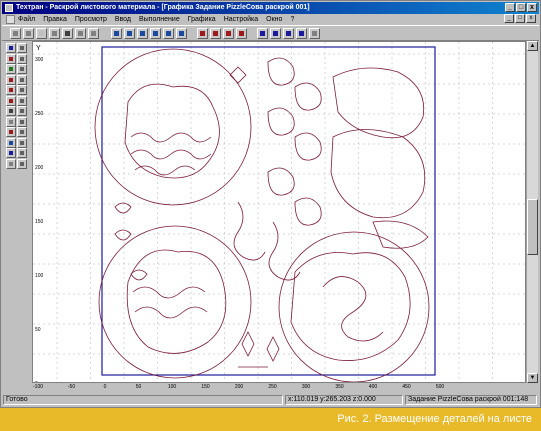  What do you see at coordinates (509, 18) in the screenshot?
I see `doc-minimize-button: _` at bounding box center [509, 18].